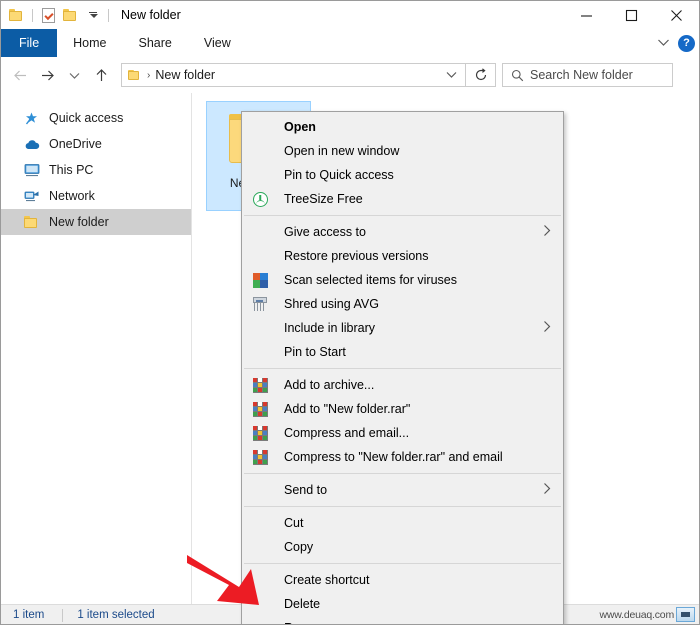 Image resolution: width=700 pixels, height=625 pixels. I want to click on menu-item-copy: Copy, so click(402, 547).